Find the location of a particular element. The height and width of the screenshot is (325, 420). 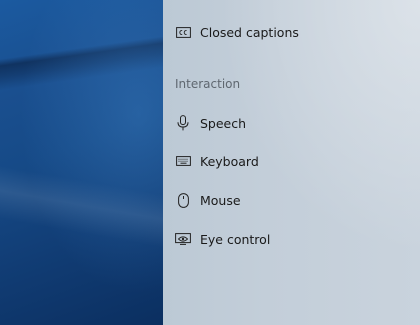

eye-control-icon is located at coordinates (183, 239).